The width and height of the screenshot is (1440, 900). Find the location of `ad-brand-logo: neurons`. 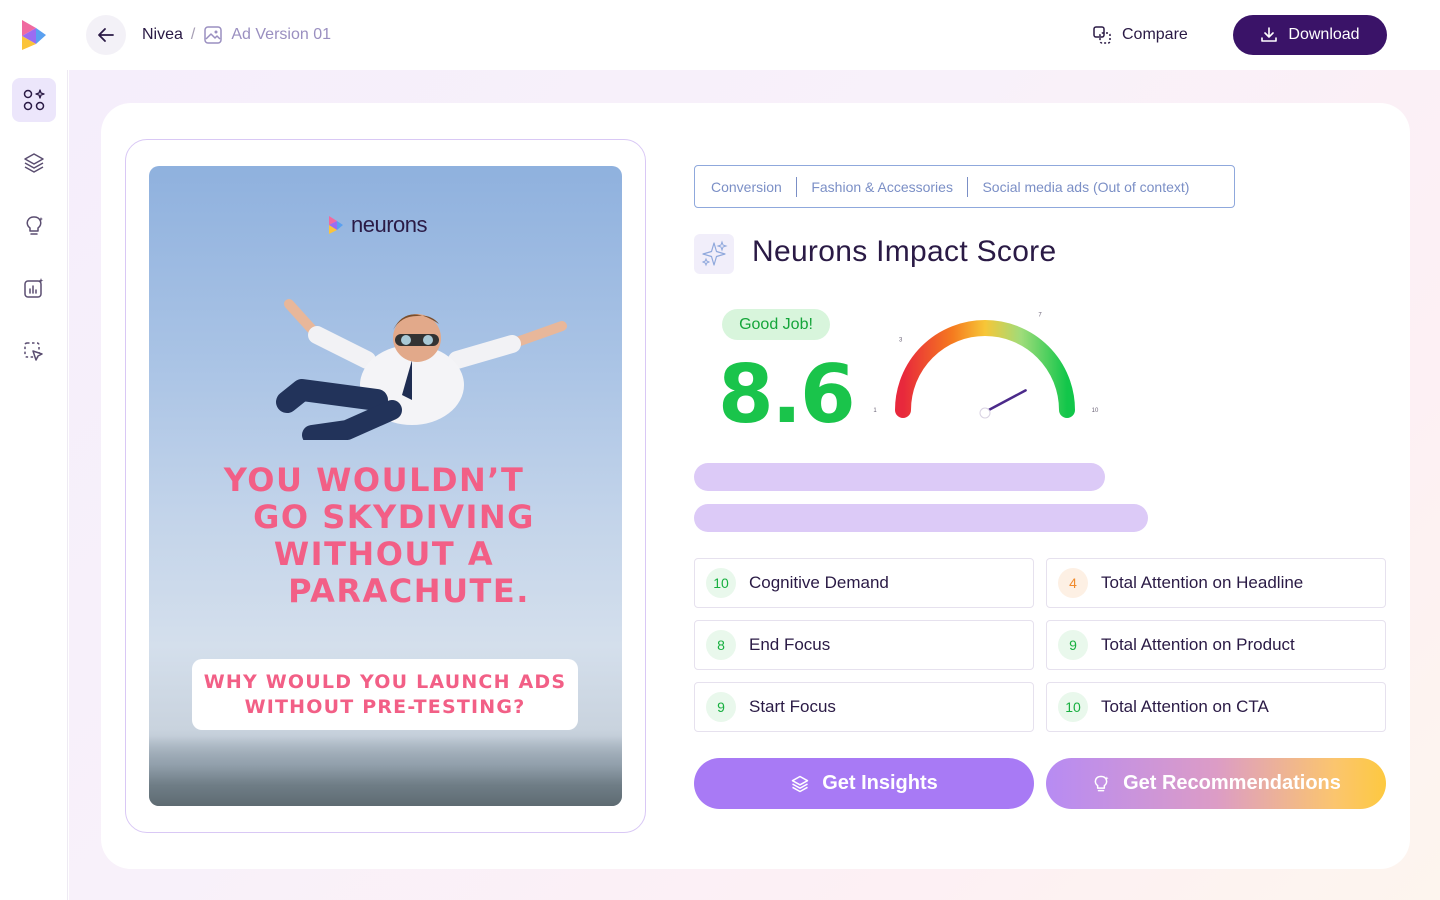

ad-brand-logo: neurons is located at coordinates (377, 225).